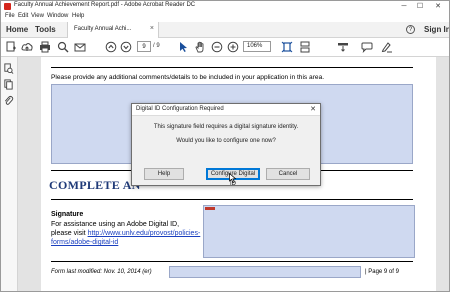 The height and width of the screenshot is (292, 450). Describe the element at coordinates (156, 46) in the screenshot. I see `page-total: / 9` at that location.